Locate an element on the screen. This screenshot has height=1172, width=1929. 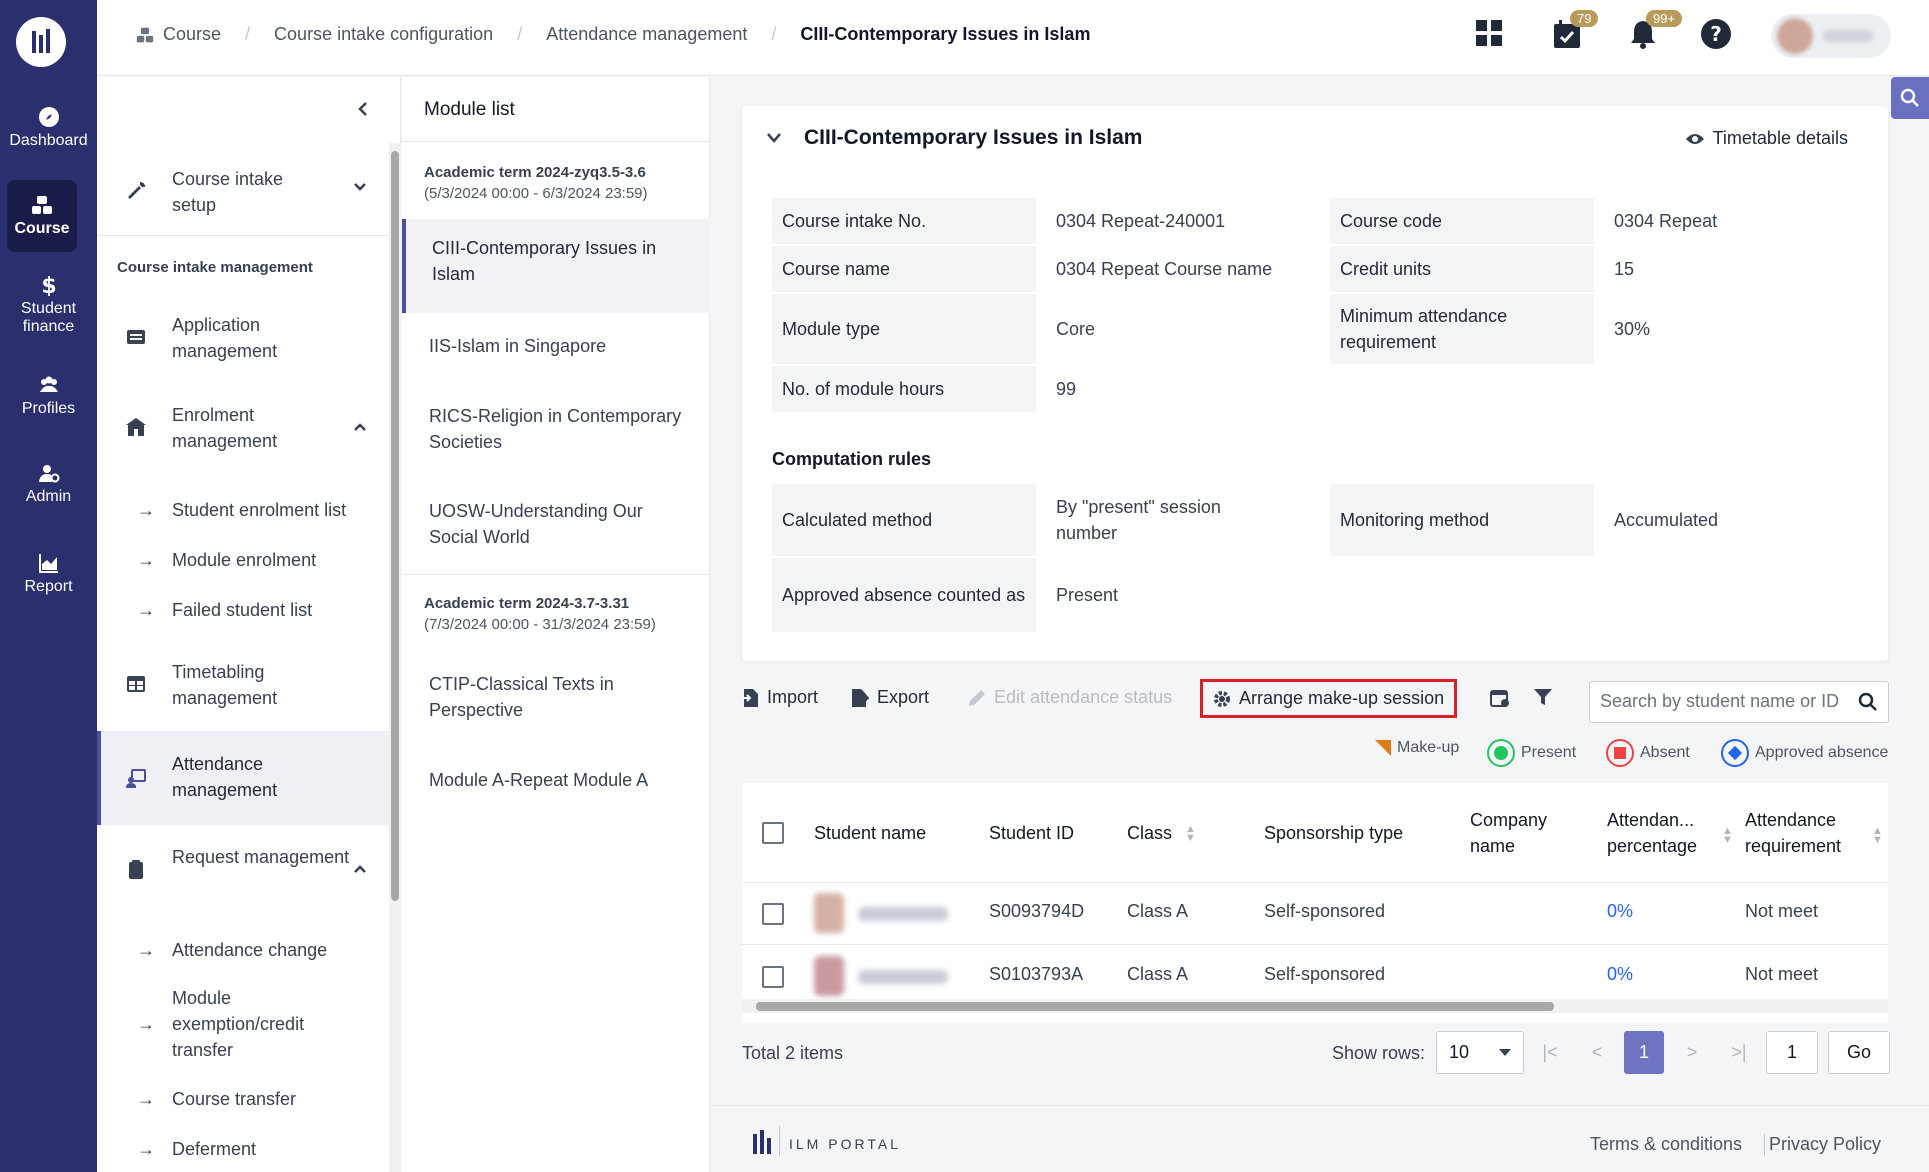
go-button: Go is located at coordinates (1859, 1052).